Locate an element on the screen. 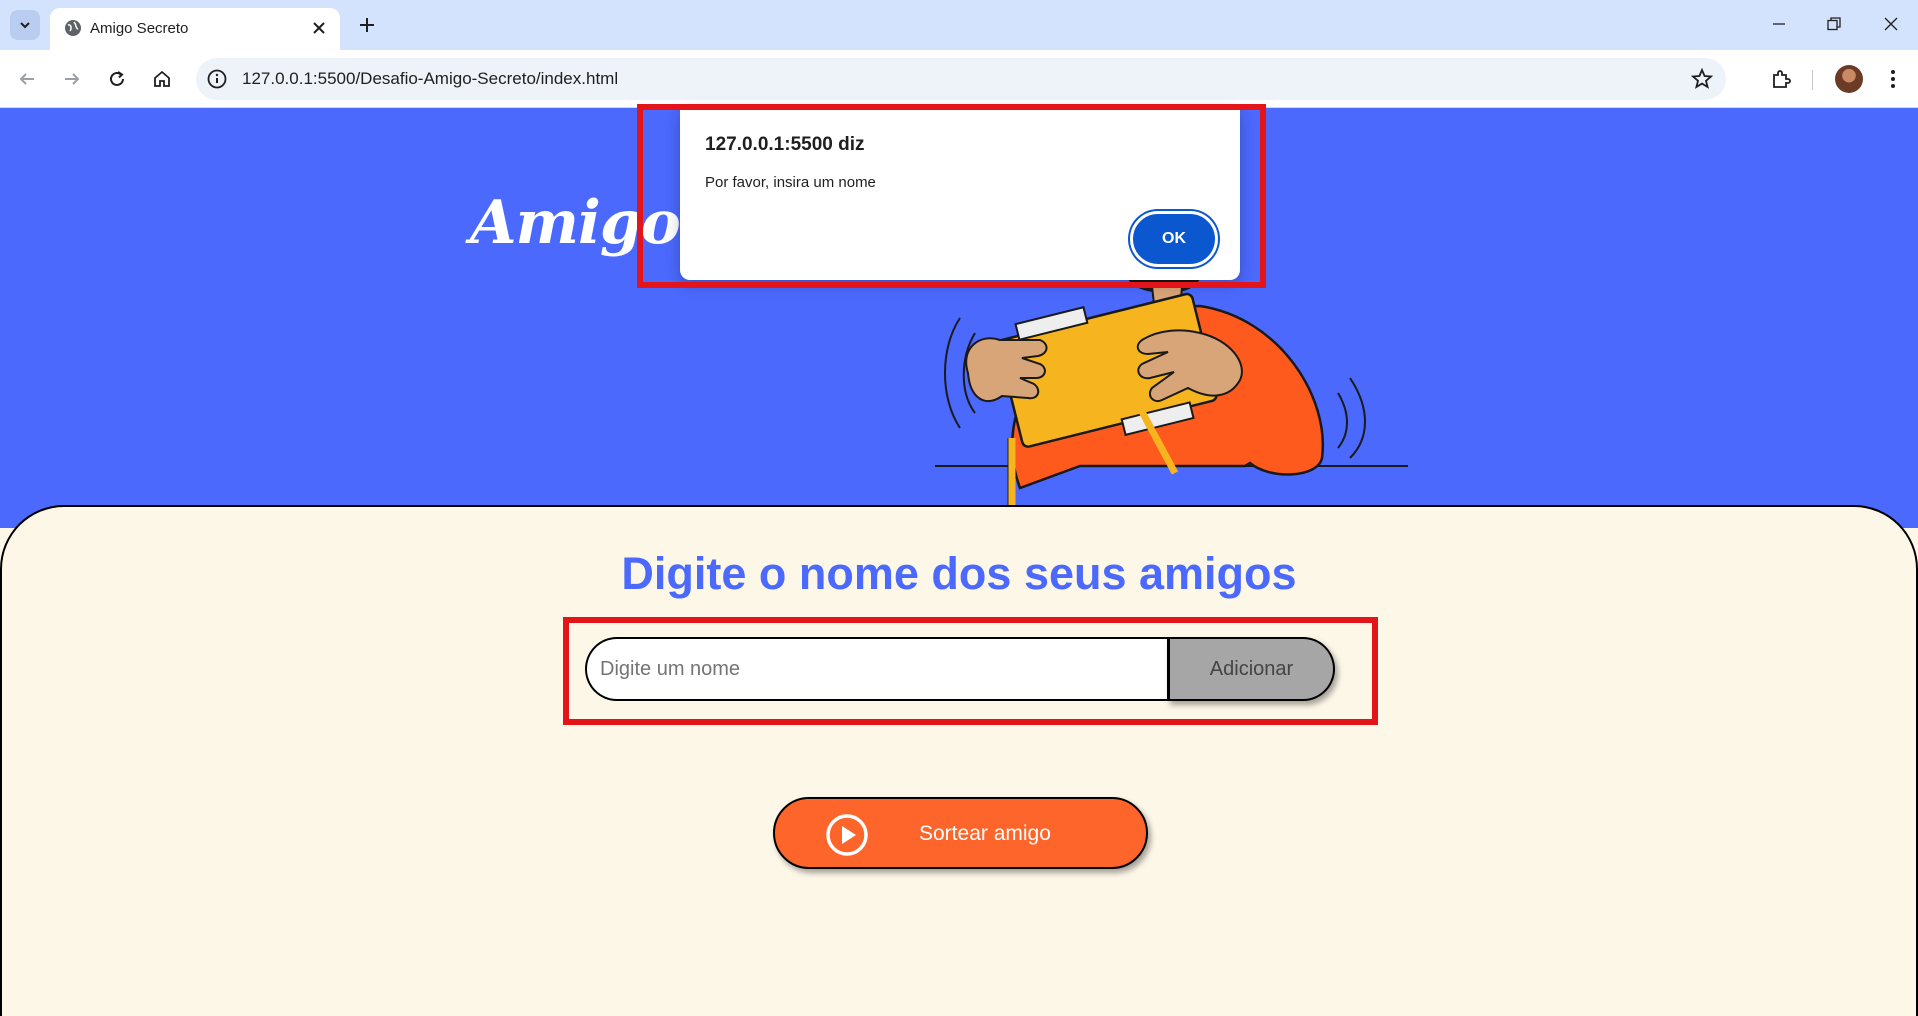 The height and width of the screenshot is (1016, 1918). home-icon is located at coordinates (162, 78).